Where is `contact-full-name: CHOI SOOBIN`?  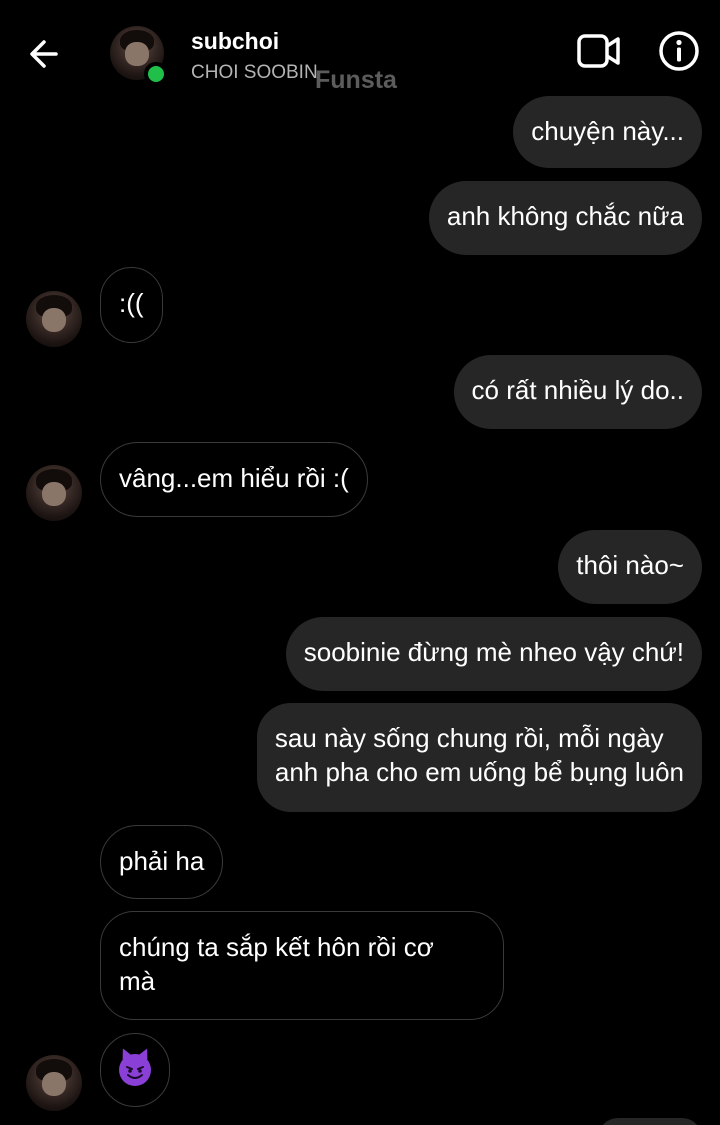
contact-full-name: CHOI SOOBIN is located at coordinates (254, 72).